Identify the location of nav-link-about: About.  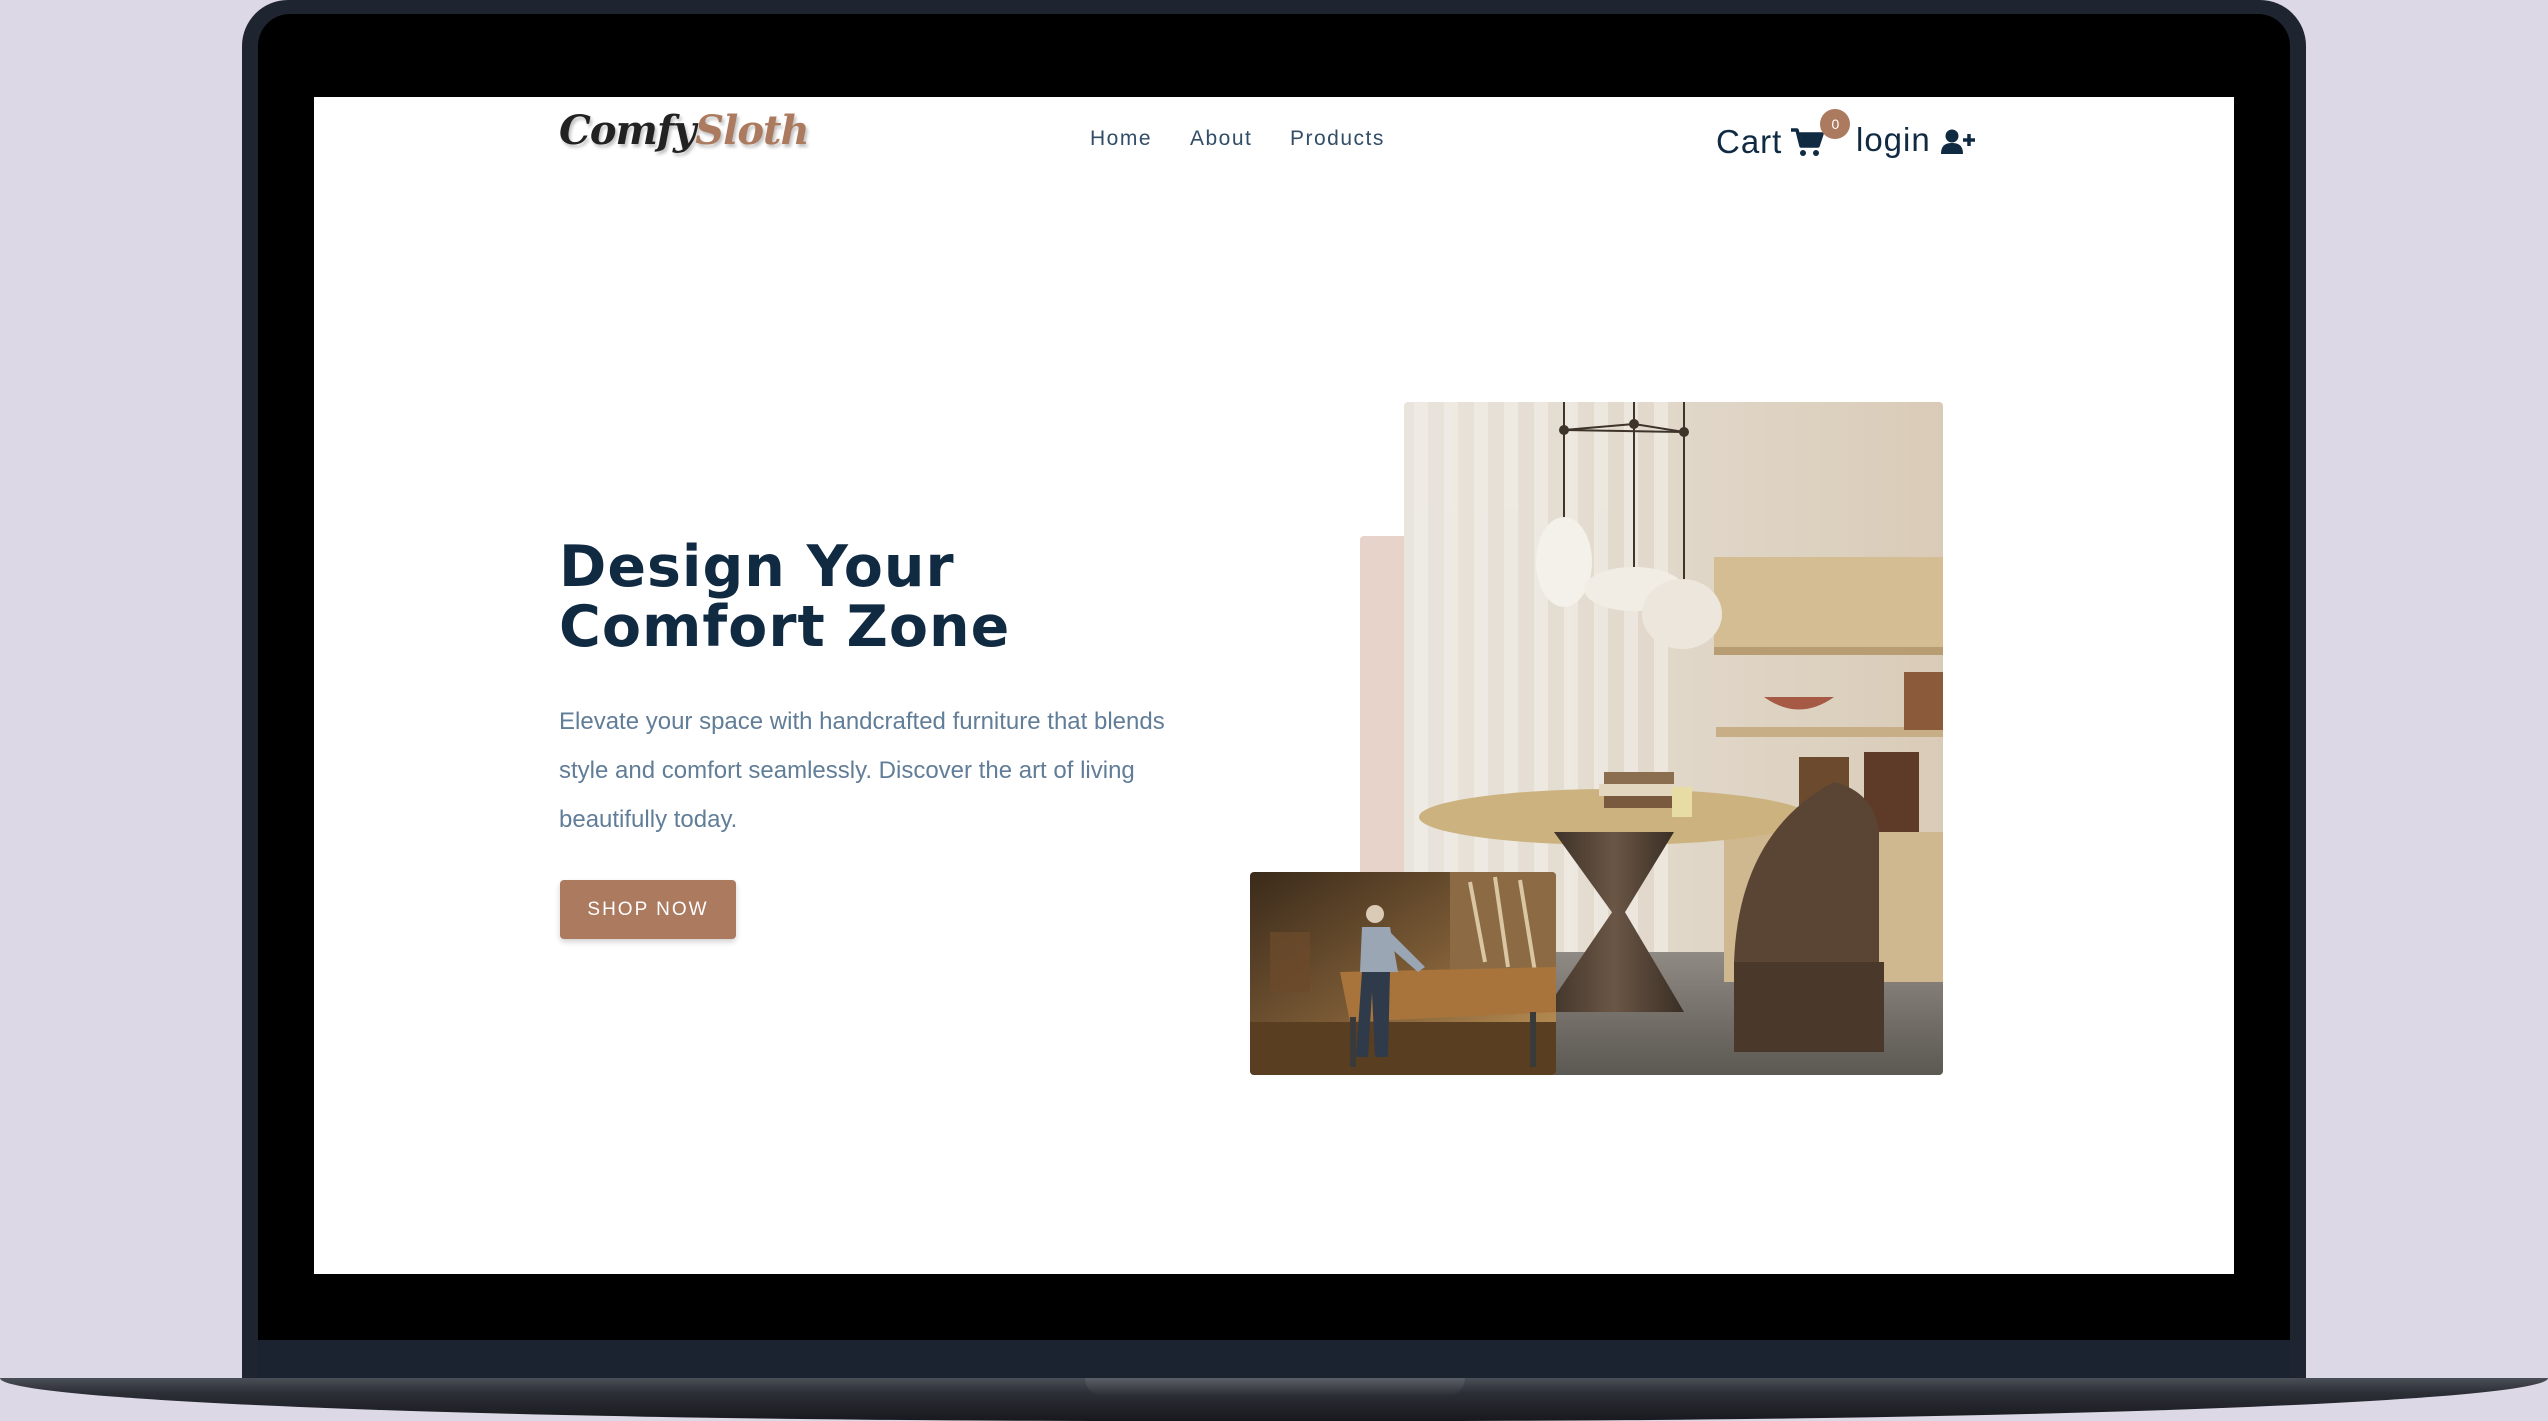
(1221, 139).